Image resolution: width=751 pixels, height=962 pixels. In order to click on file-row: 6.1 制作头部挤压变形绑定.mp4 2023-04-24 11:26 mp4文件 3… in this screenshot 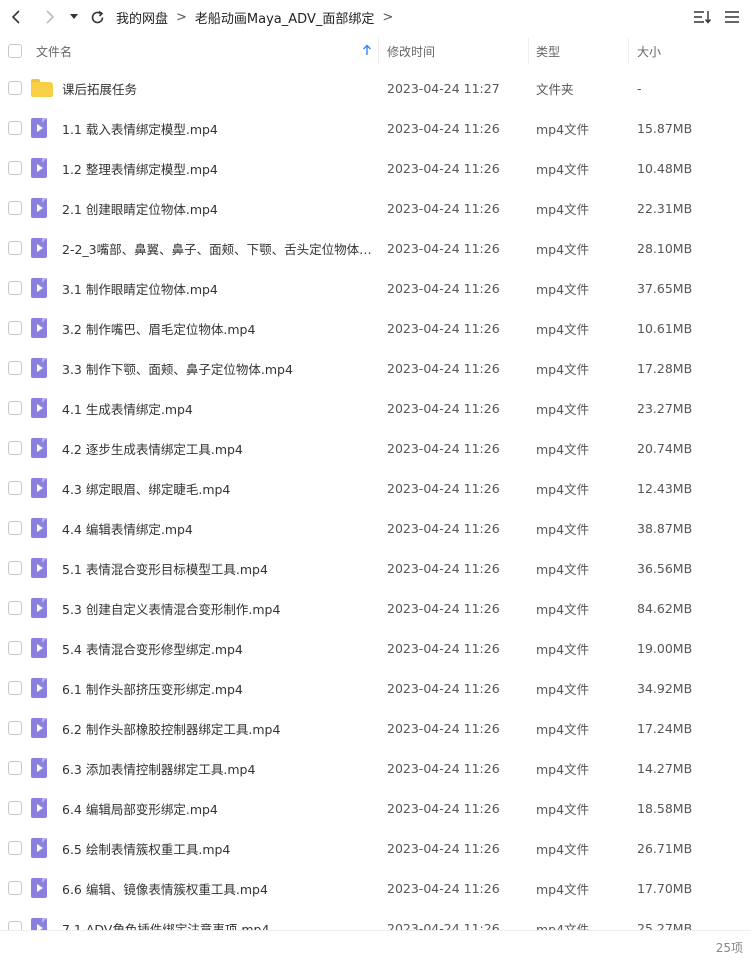, I will do `click(375, 688)`.